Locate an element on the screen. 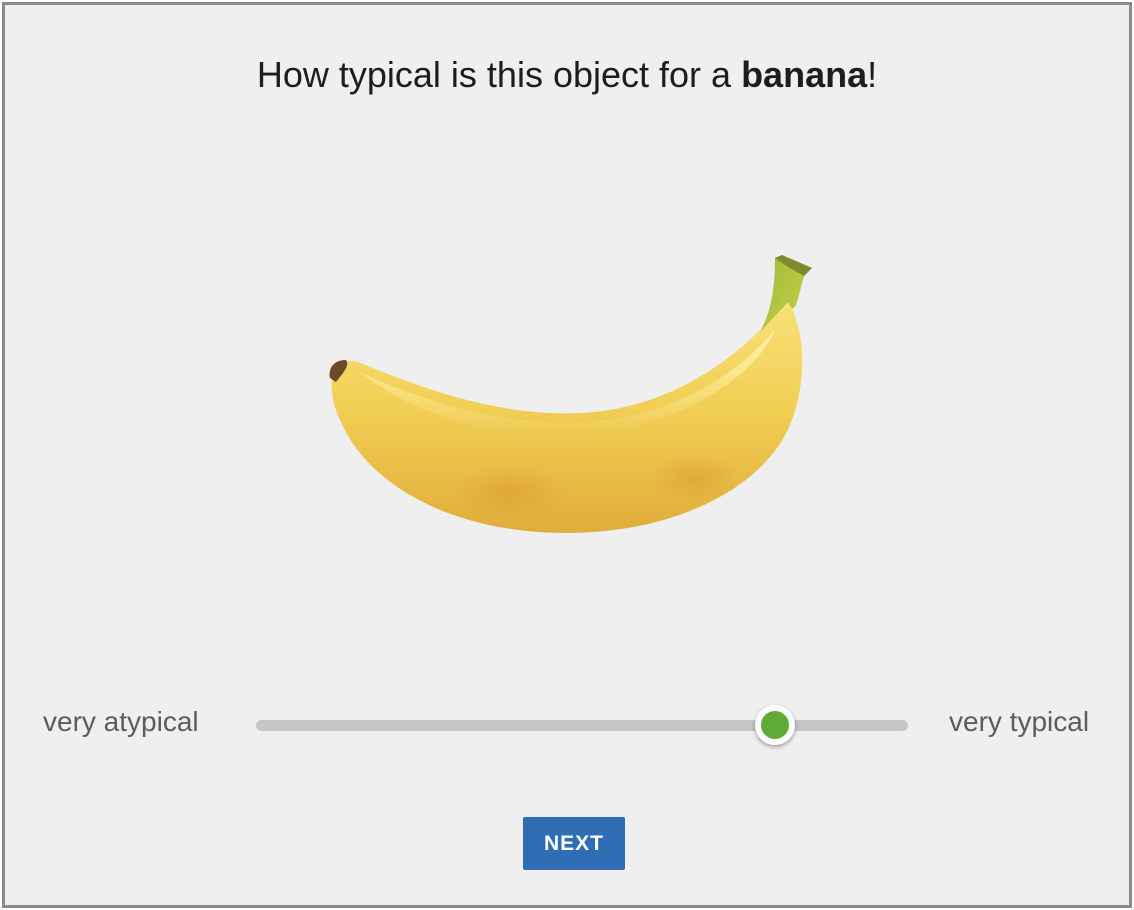  question-target-word: banana is located at coordinates (804, 74).